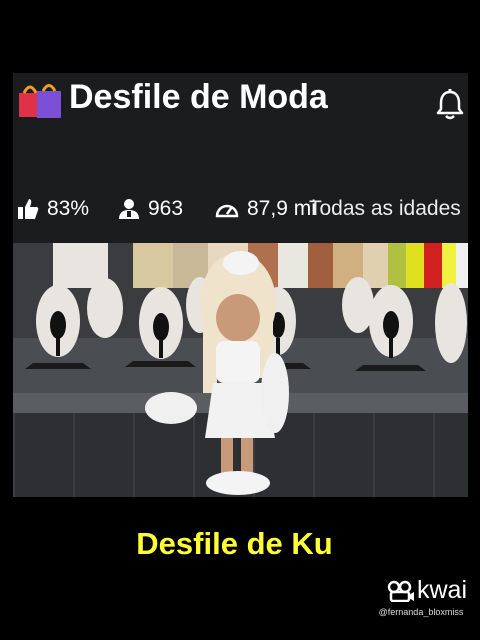 This screenshot has width=480, height=640. I want to click on visits-stat: 87,9 mi, so click(265, 209).